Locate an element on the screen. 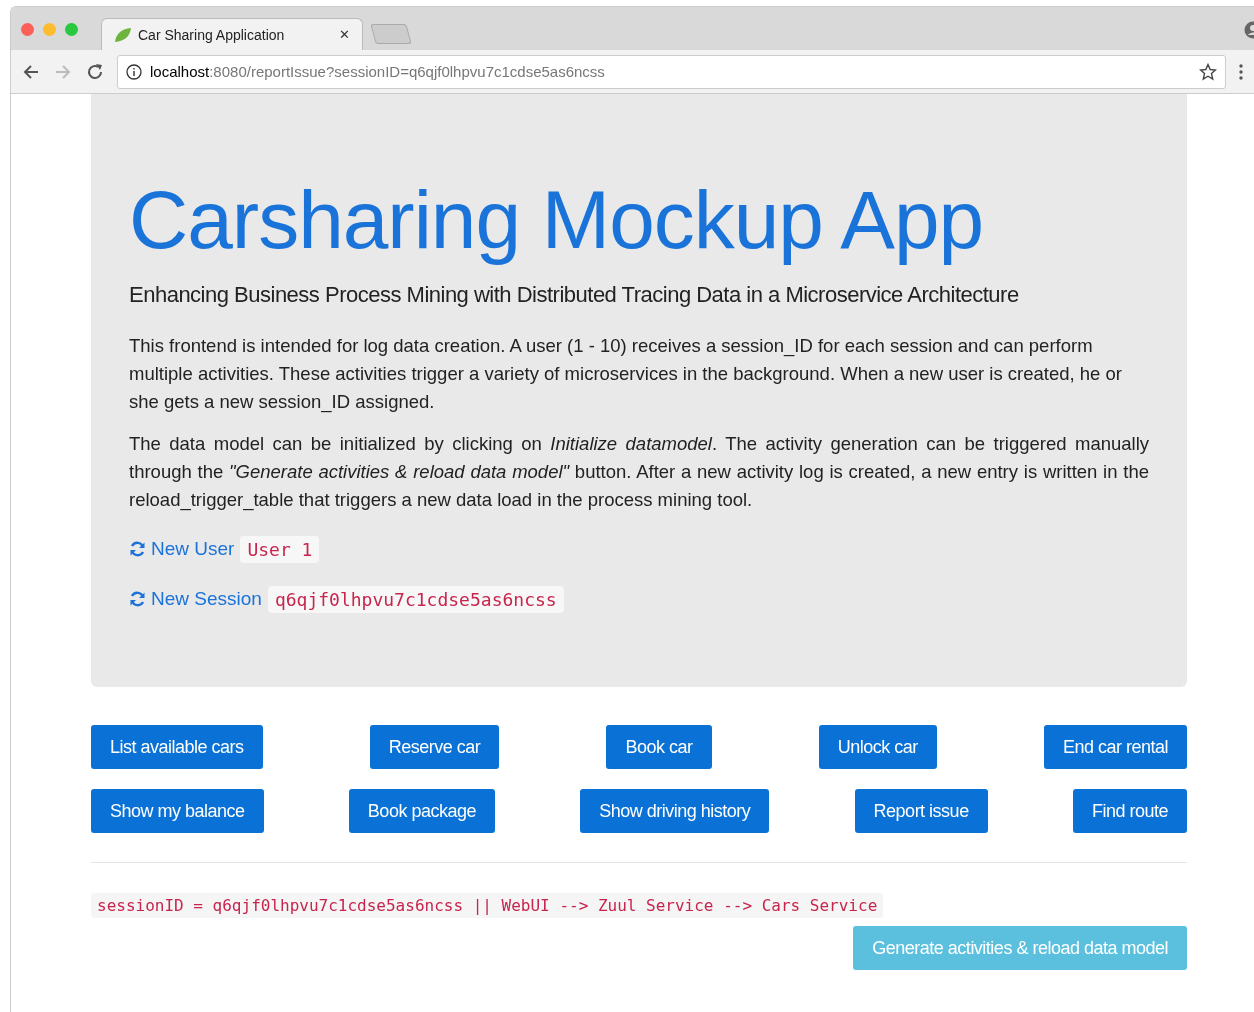 The width and height of the screenshot is (1254, 1012). menu-icon is located at coordinates (1241, 71).